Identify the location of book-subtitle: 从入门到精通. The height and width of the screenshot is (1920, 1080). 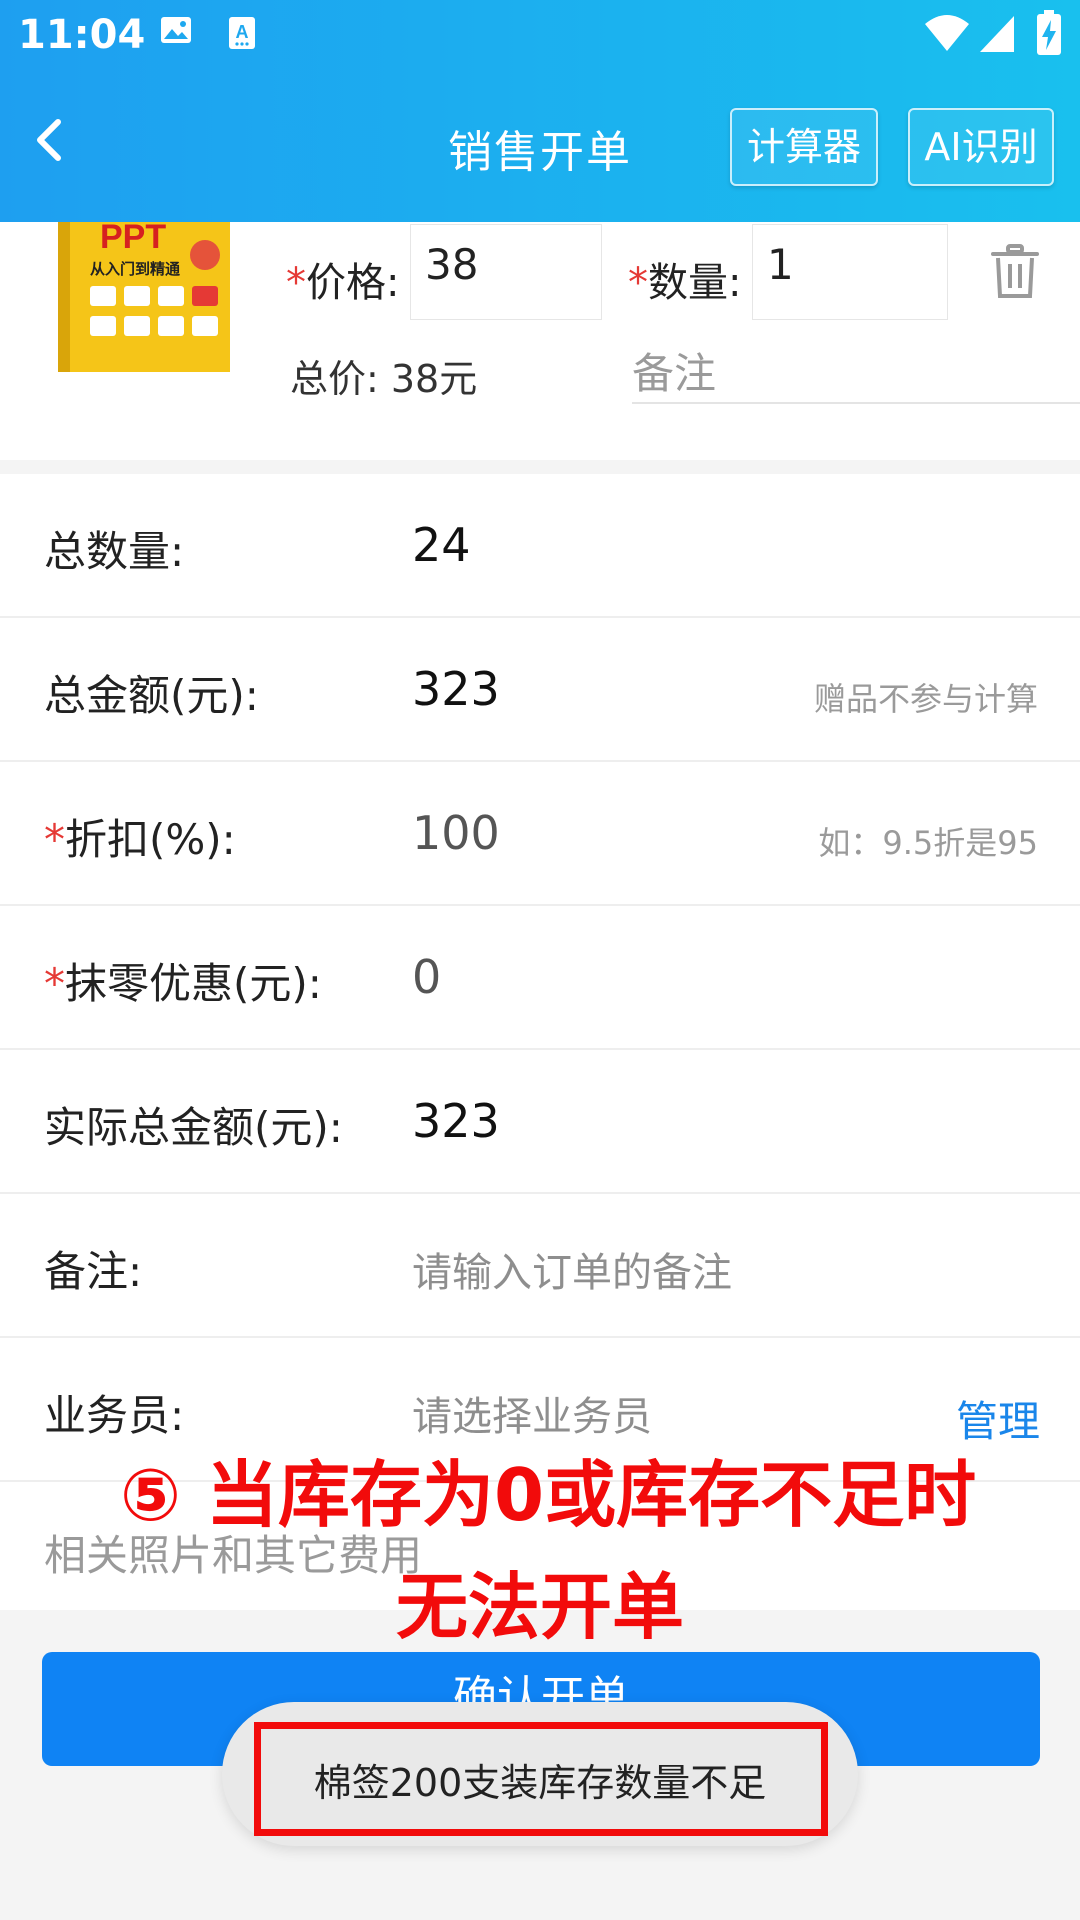
(135, 269).